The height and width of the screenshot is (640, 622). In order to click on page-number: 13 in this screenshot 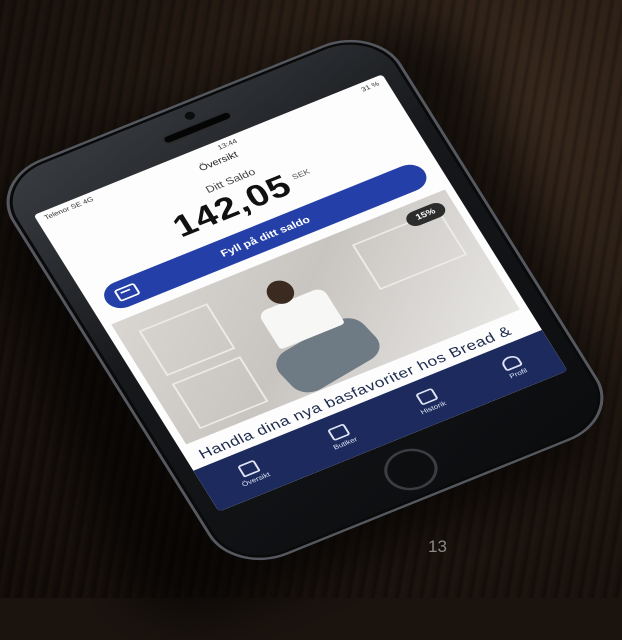, I will do `click(437, 546)`.